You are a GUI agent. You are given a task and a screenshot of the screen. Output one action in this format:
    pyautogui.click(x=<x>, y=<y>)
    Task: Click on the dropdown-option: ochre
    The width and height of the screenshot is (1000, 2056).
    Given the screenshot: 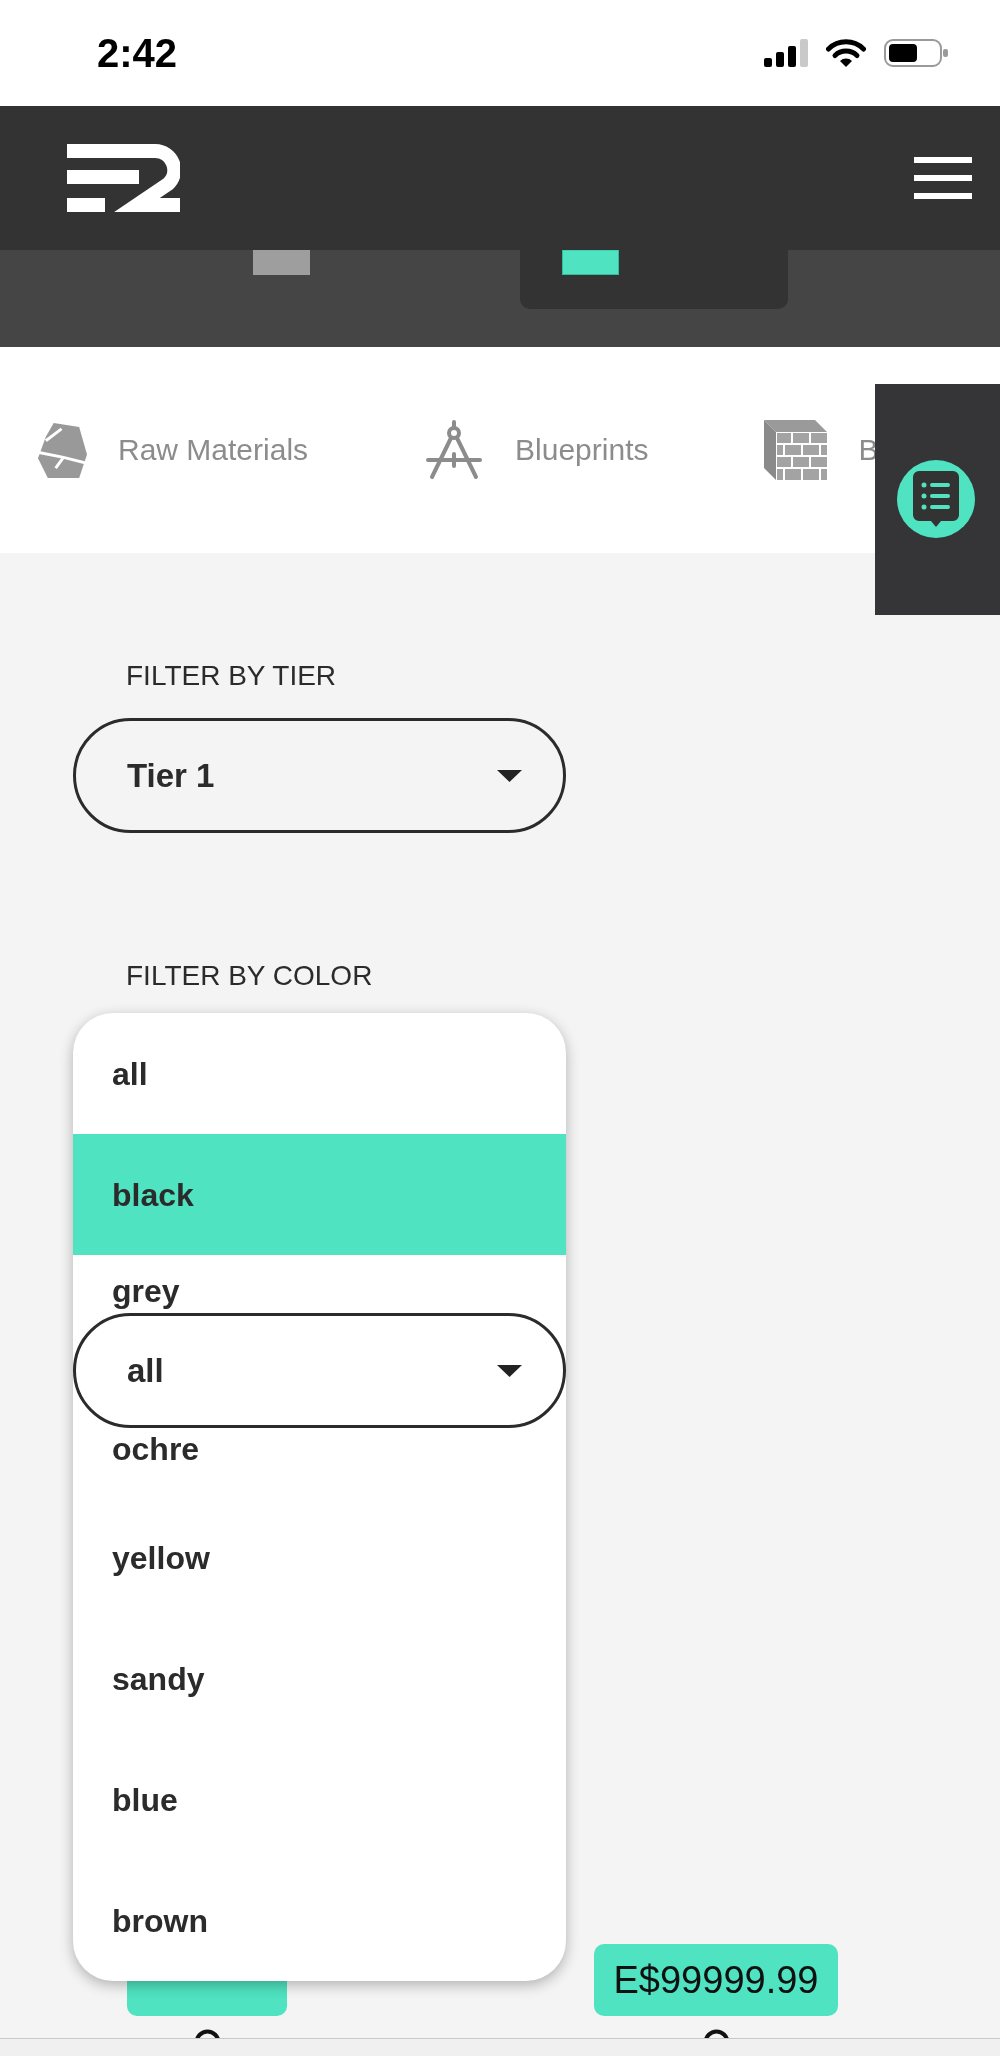 What is the action you would take?
    pyautogui.click(x=156, y=1448)
    